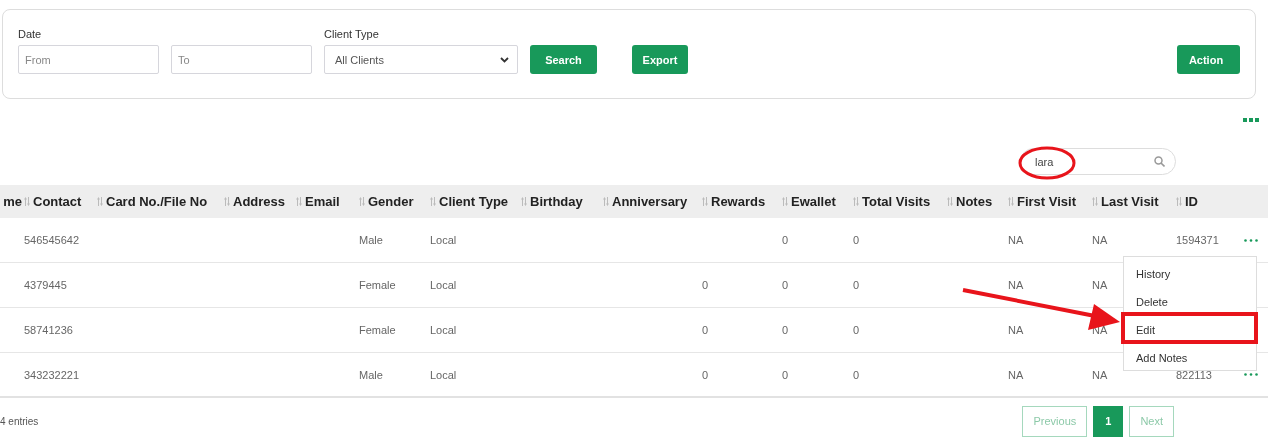  Describe the element at coordinates (52, 374) in the screenshot. I see `table-cell: 343232221` at that location.